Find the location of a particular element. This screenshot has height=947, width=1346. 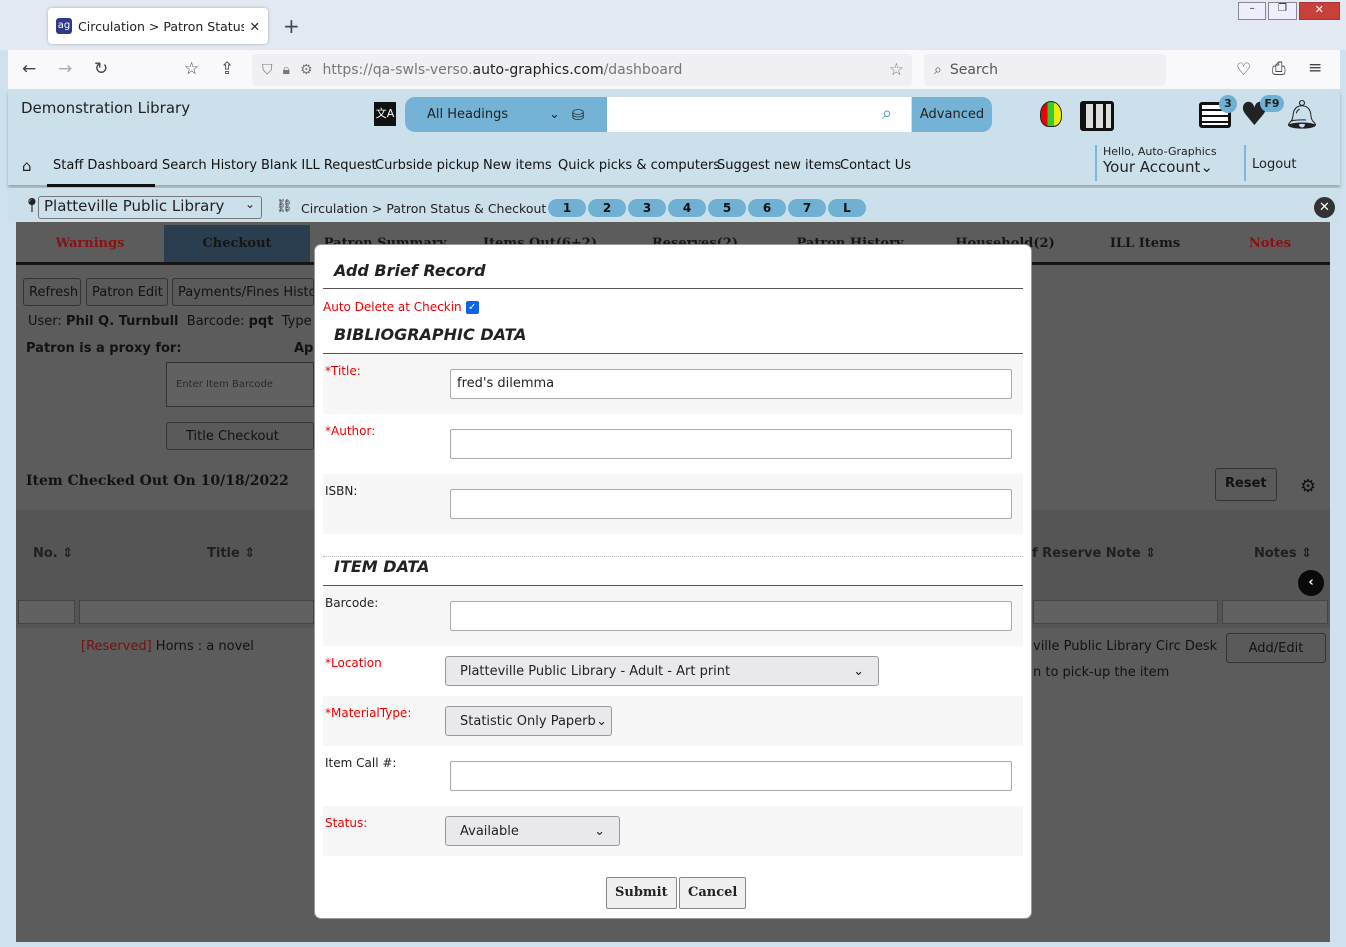

site-favicon-icon: ag is located at coordinates (64, 26).